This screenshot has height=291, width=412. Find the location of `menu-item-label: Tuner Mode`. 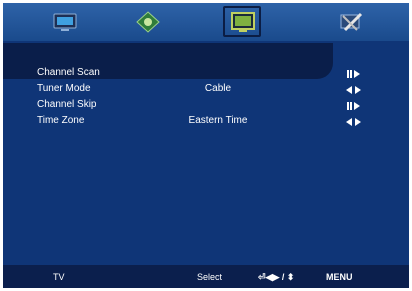

menu-item-label: Tuner Mode is located at coordinates (64, 88).